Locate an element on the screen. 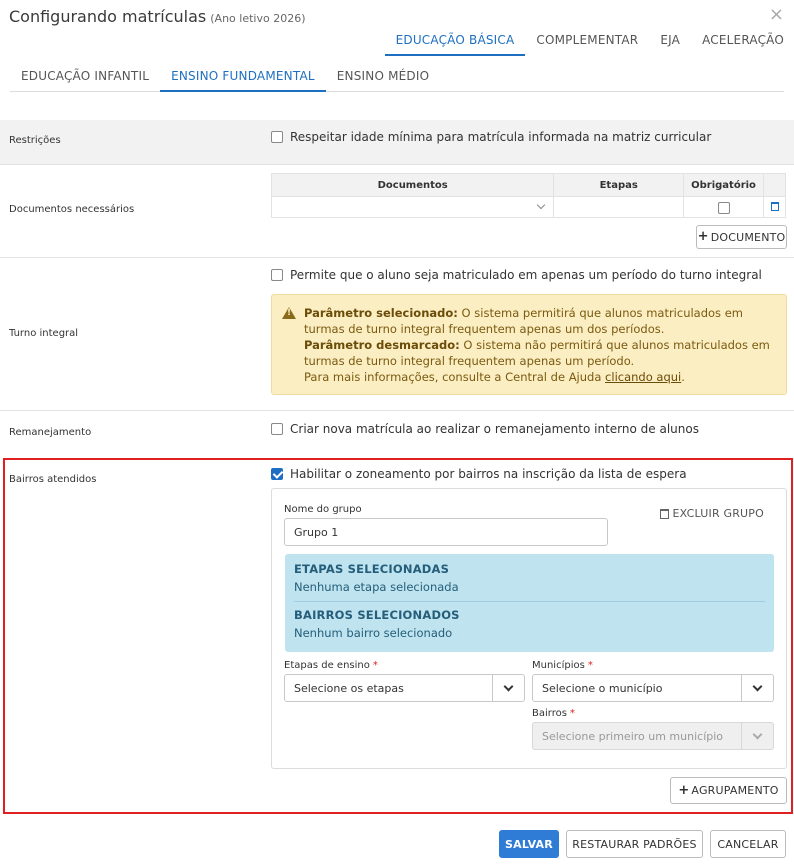 The image size is (794, 865). warning-selected-title: Parâmetro selecionado: is located at coordinates (381, 313).